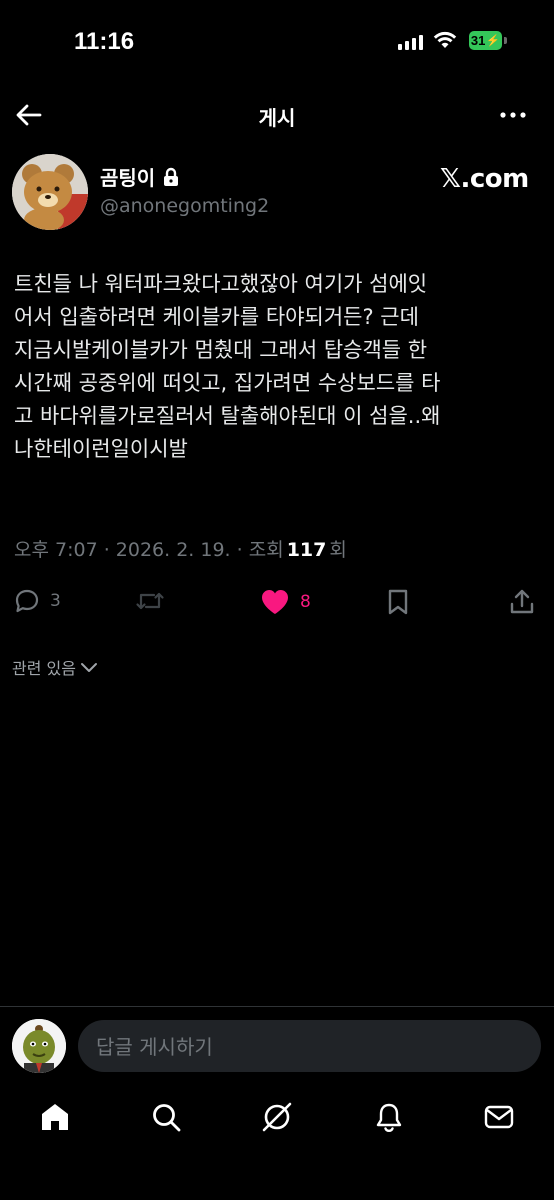 The width and height of the screenshot is (554, 1200). I want to click on bookmark-button, so click(398, 602).